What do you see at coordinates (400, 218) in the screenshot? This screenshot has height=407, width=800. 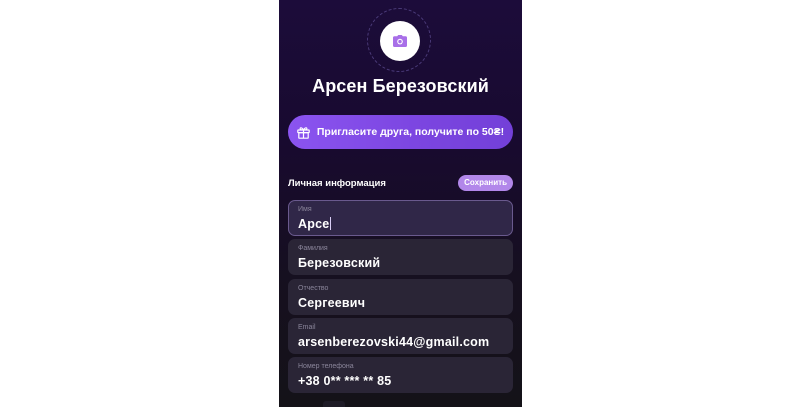 I see `first-name-field: Имя Арсе` at bounding box center [400, 218].